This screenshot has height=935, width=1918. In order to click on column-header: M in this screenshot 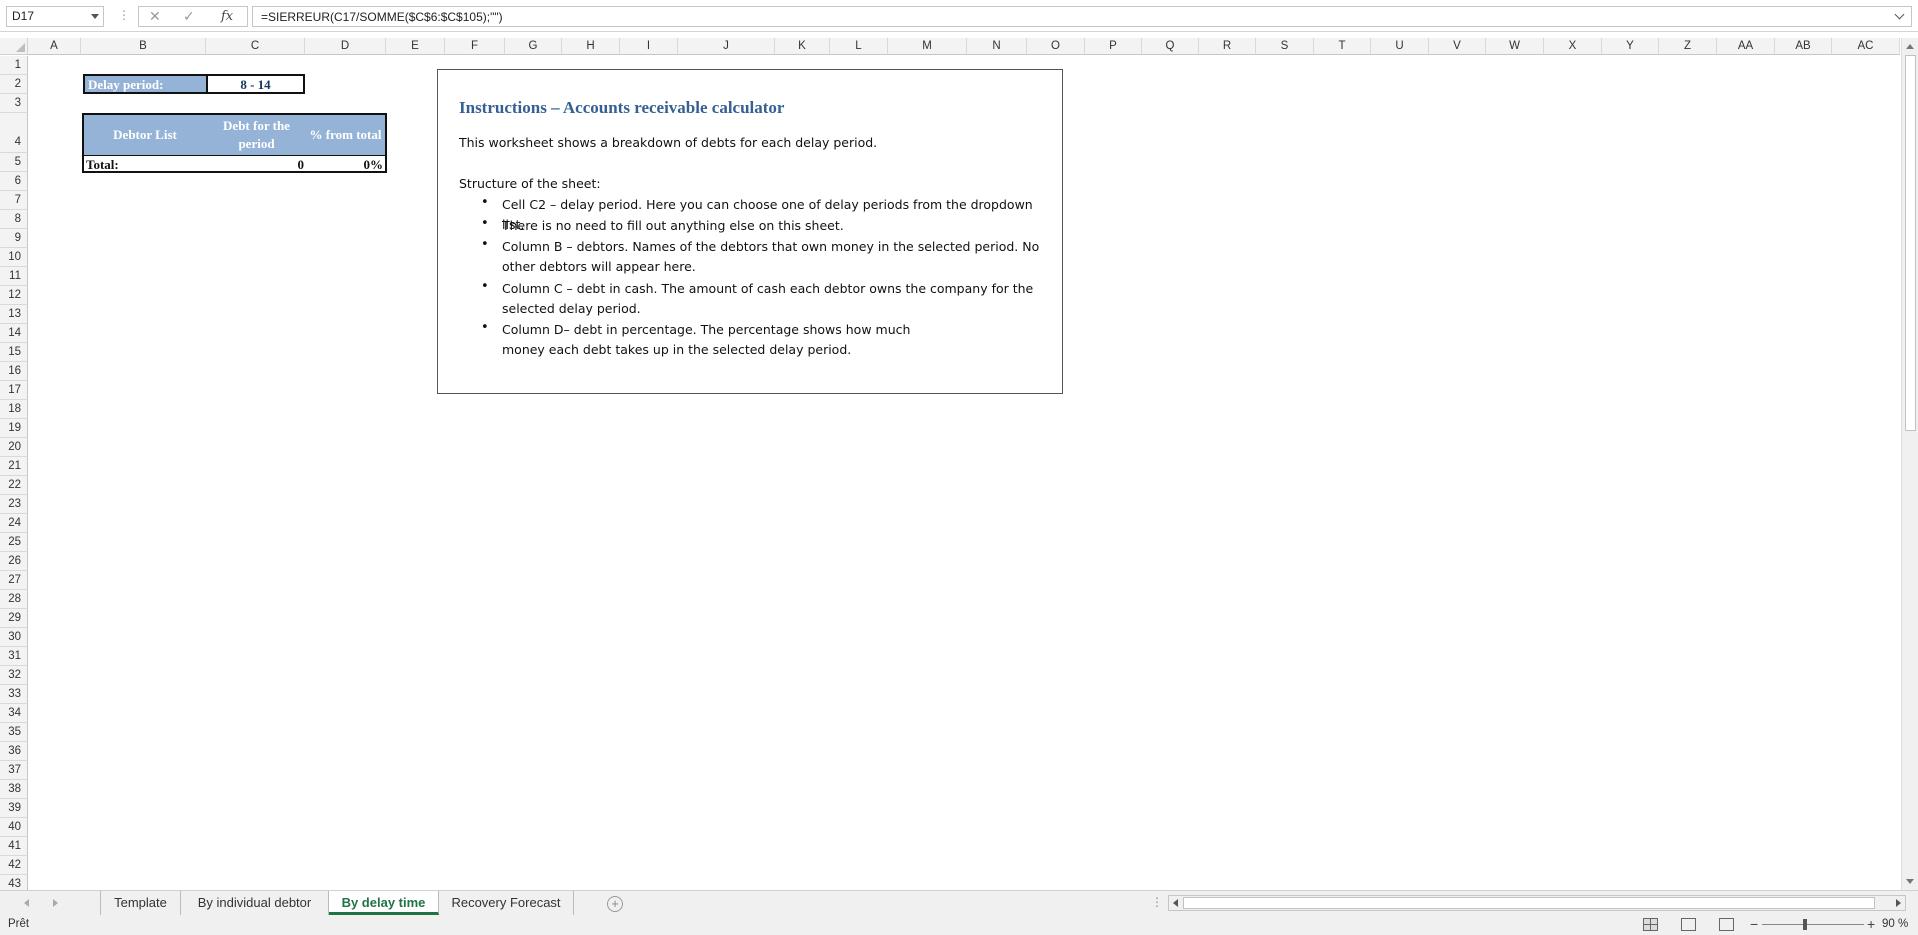, I will do `click(927, 46)`.